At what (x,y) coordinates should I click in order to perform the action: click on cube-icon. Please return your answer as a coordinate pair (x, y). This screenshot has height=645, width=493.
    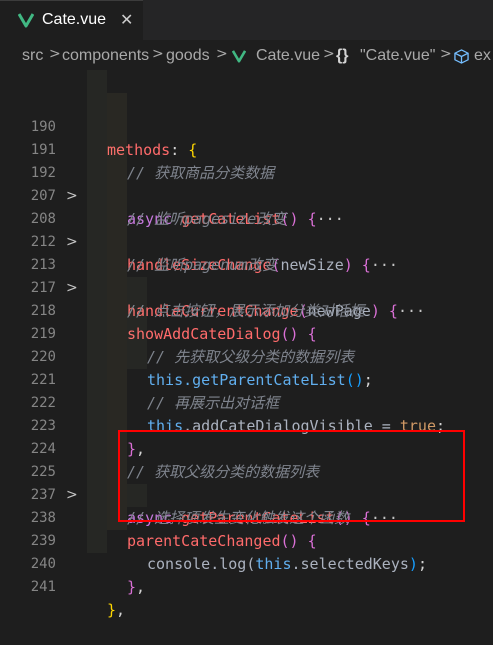
    Looking at the image, I should click on (461, 56).